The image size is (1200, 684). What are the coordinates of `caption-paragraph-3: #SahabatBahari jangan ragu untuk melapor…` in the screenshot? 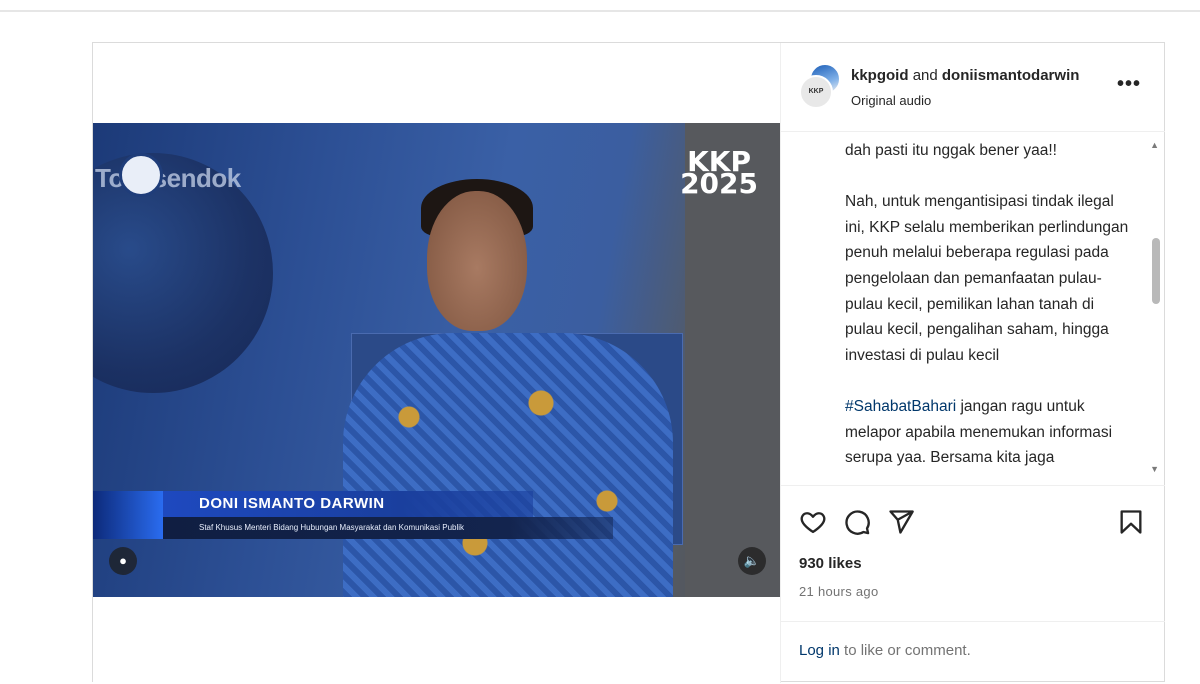 It's located at (979, 432).